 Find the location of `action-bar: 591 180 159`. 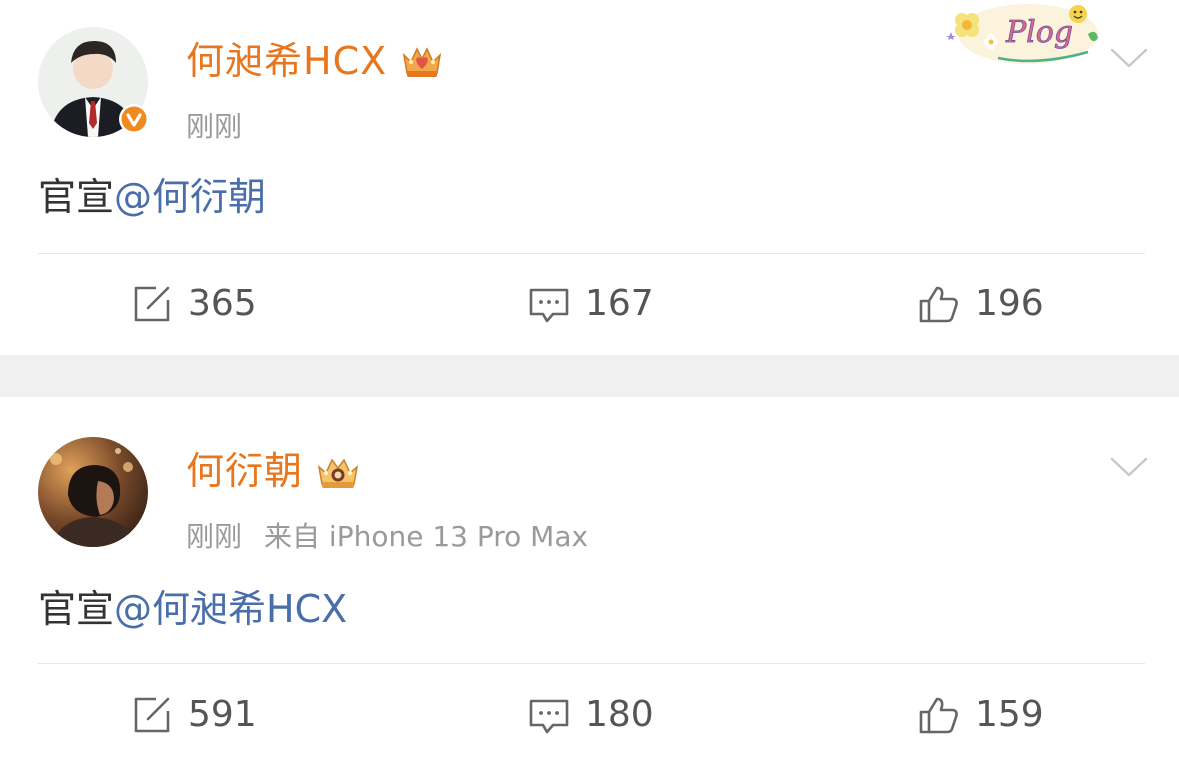

action-bar: 591 180 159 is located at coordinates (589, 715).